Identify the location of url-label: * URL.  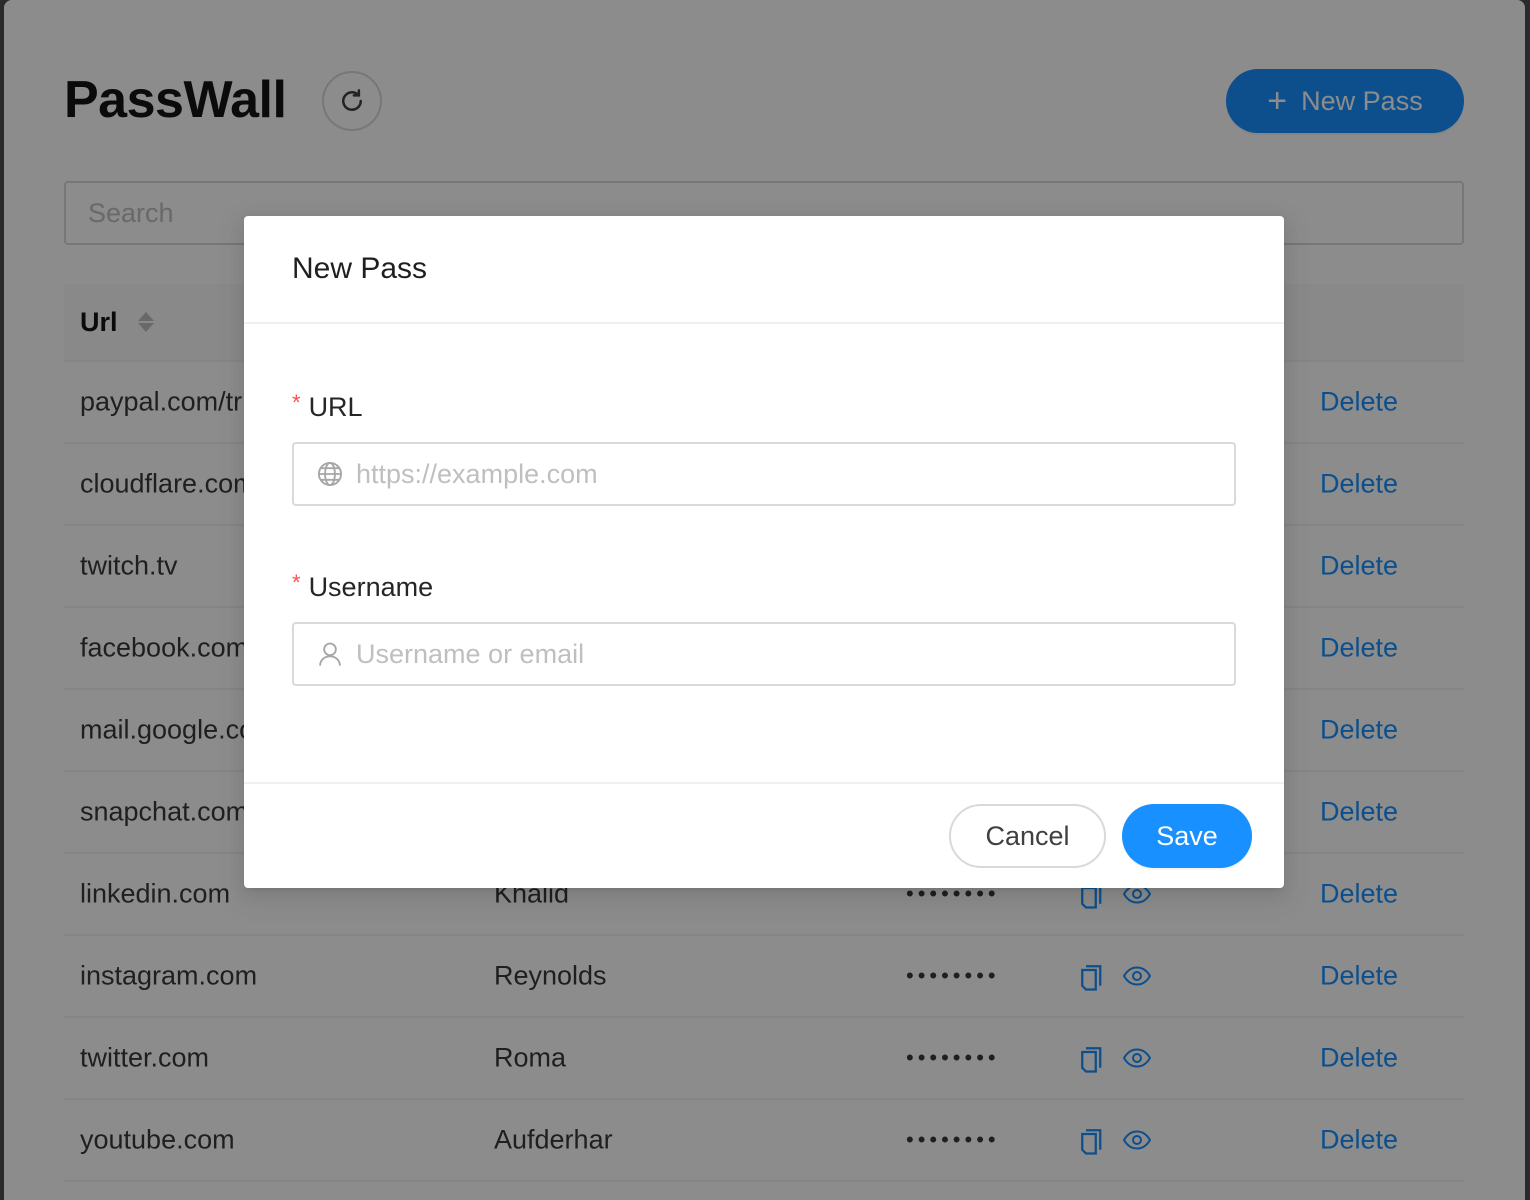
(327, 406).